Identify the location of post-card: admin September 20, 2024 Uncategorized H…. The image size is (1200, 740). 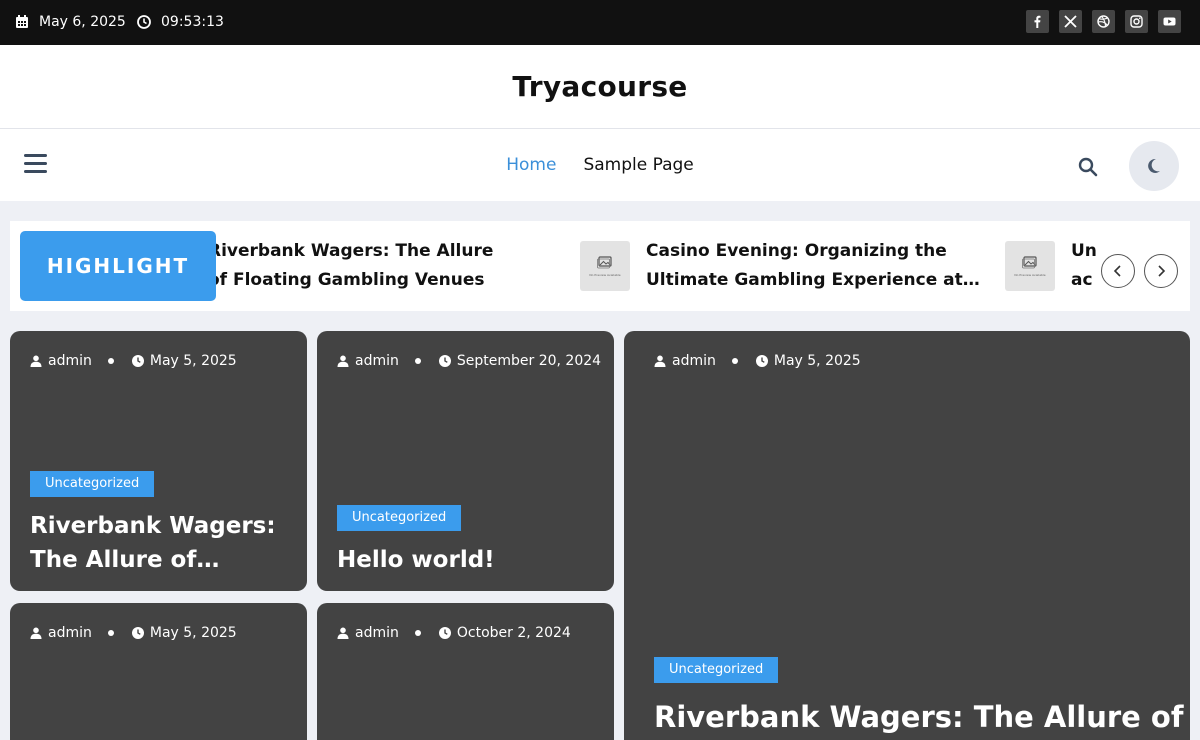
(465, 461).